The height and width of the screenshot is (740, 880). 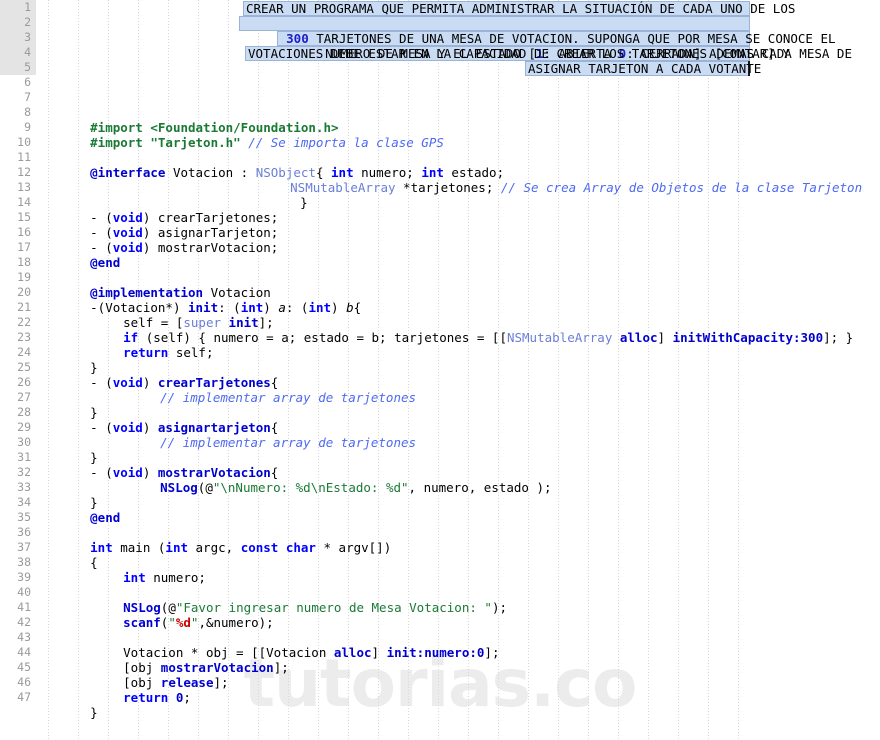 What do you see at coordinates (499, 607) in the screenshot?
I see `close-paren: );` at bounding box center [499, 607].